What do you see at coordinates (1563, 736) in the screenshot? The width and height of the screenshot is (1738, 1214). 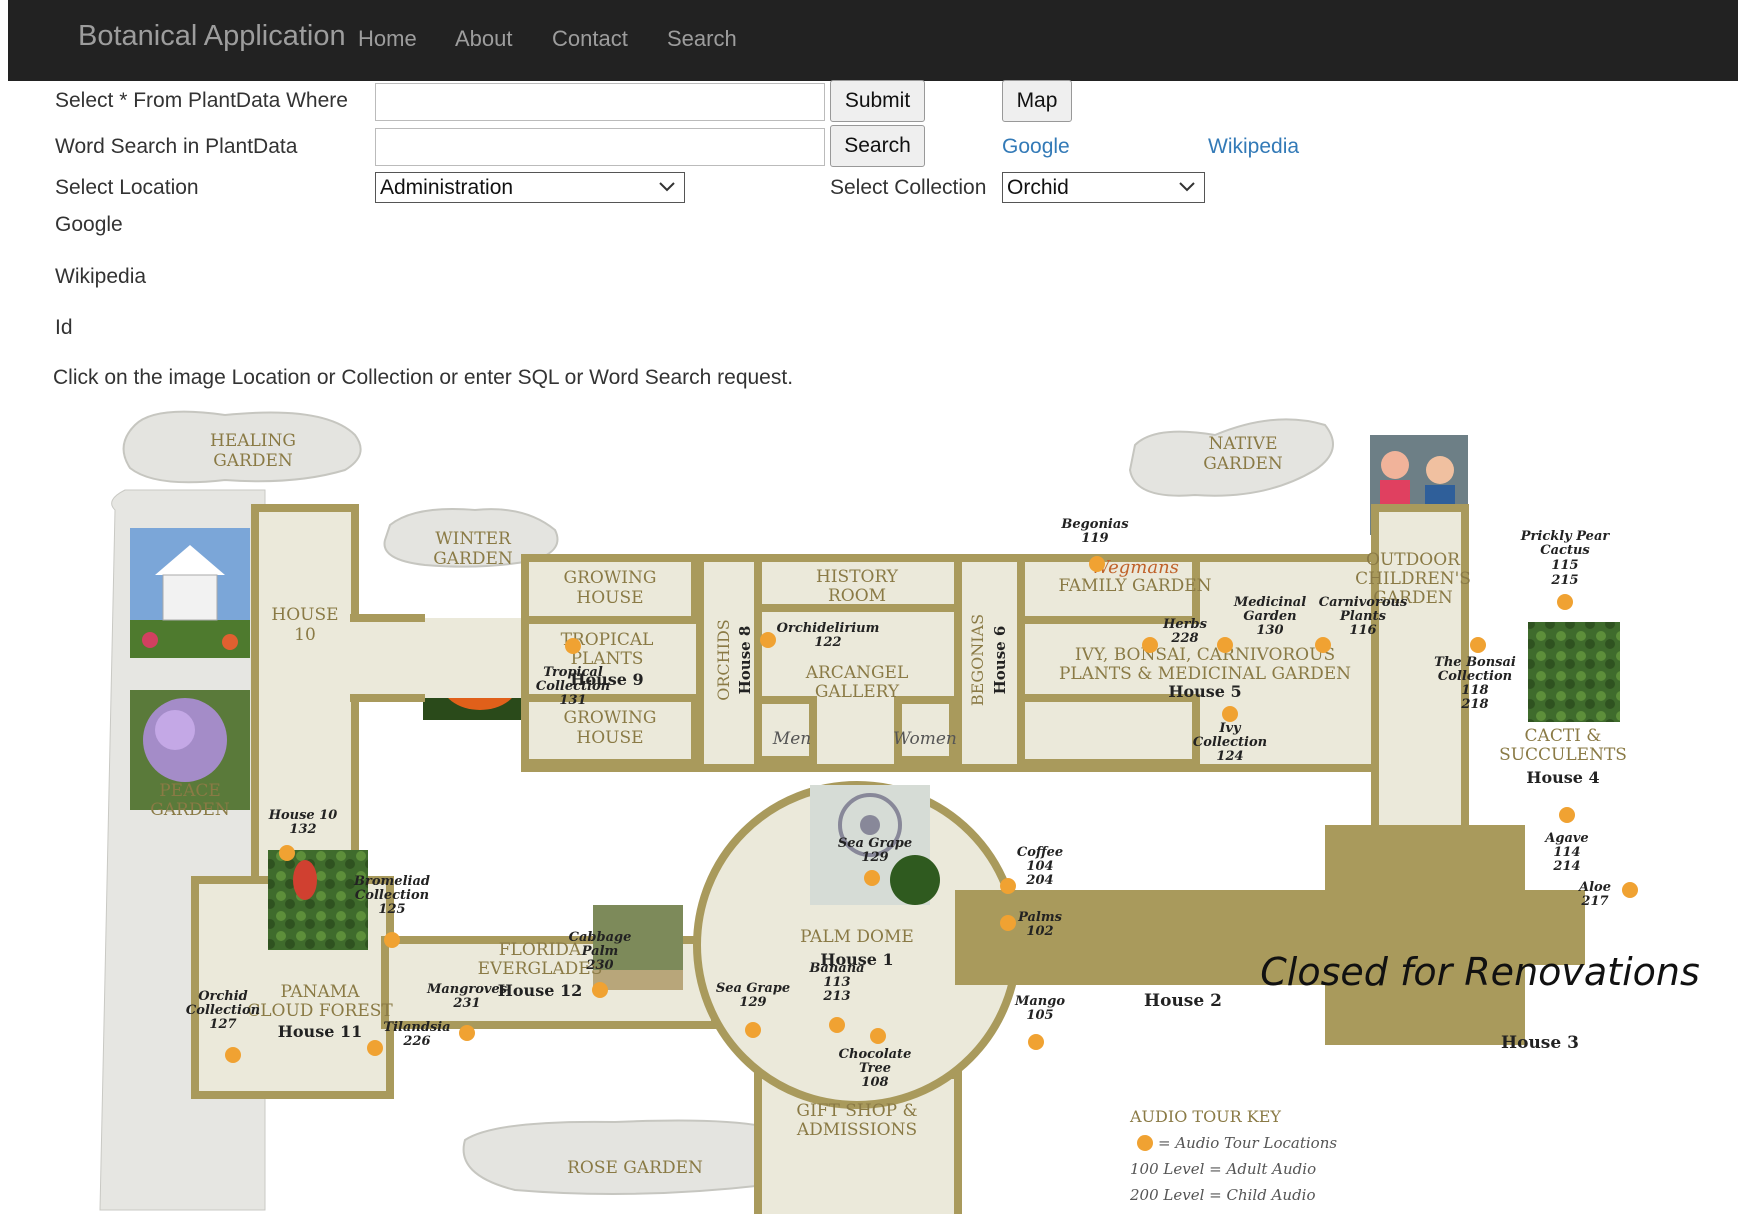 I see `cacti-label: CACTI &` at bounding box center [1563, 736].